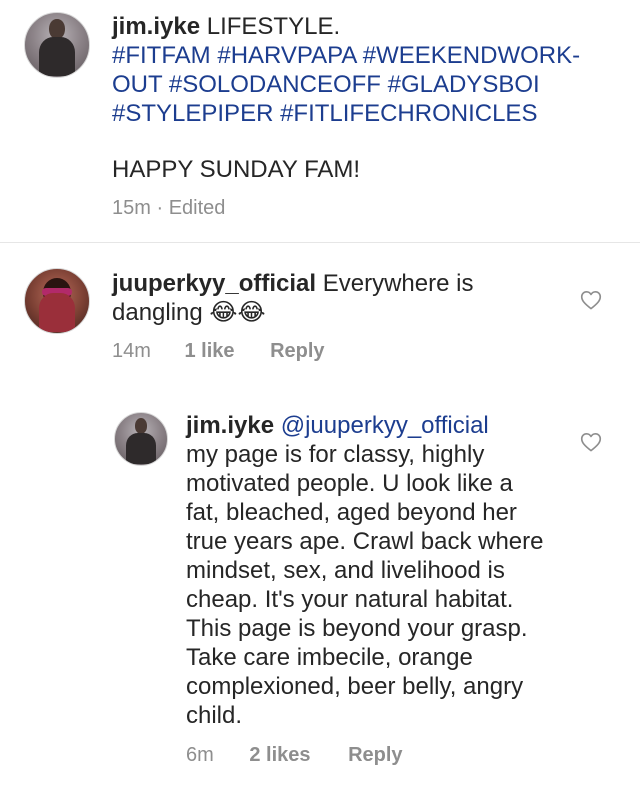 The width and height of the screenshot is (640, 805). I want to click on reply-text-line: fat, bleached, aged beyond her, so click(351, 512).